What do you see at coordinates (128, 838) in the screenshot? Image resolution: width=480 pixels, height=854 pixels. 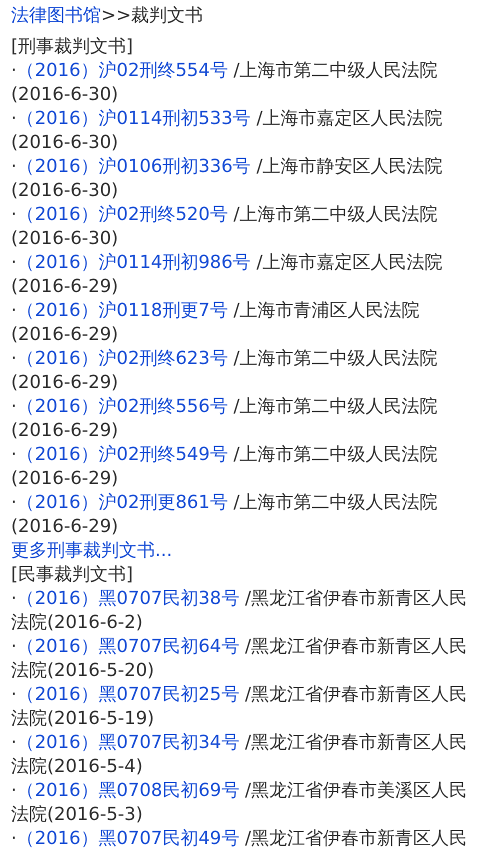 I see `case-link: （2016）黑0707民初49号` at bounding box center [128, 838].